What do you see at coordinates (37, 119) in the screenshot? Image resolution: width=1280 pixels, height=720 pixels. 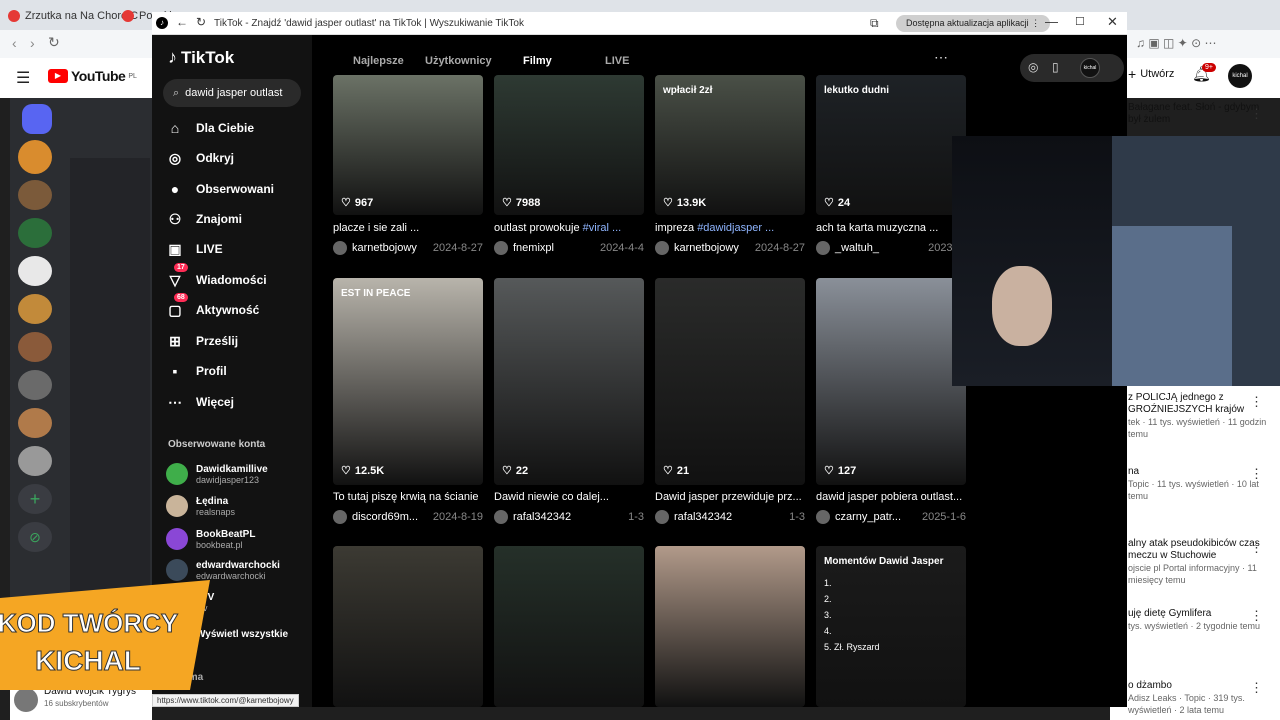 I see `discord-logo-icon` at bounding box center [37, 119].